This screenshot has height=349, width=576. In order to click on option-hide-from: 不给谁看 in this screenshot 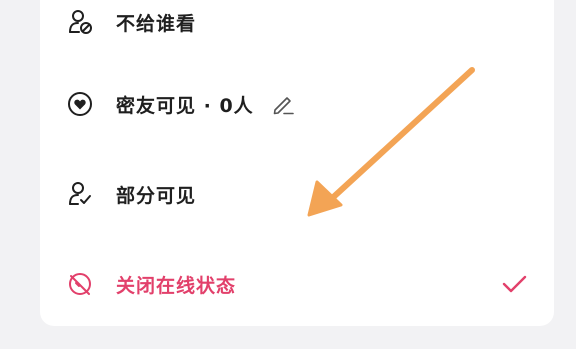, I will do `click(131, 22)`.